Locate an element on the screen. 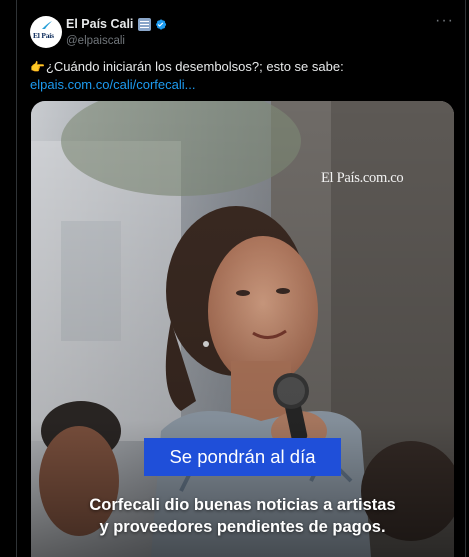 This screenshot has height=557, width=469. tweet-header: El País El País Cali @elpaiscali ··· is located at coordinates (245, 31).